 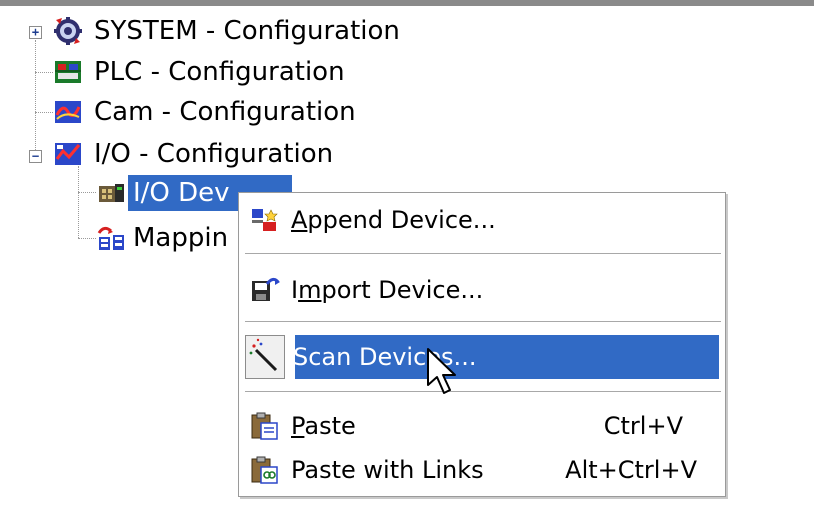 I want to click on tree-item-io-configuration: I/O - Configuration, so click(x=195, y=154).